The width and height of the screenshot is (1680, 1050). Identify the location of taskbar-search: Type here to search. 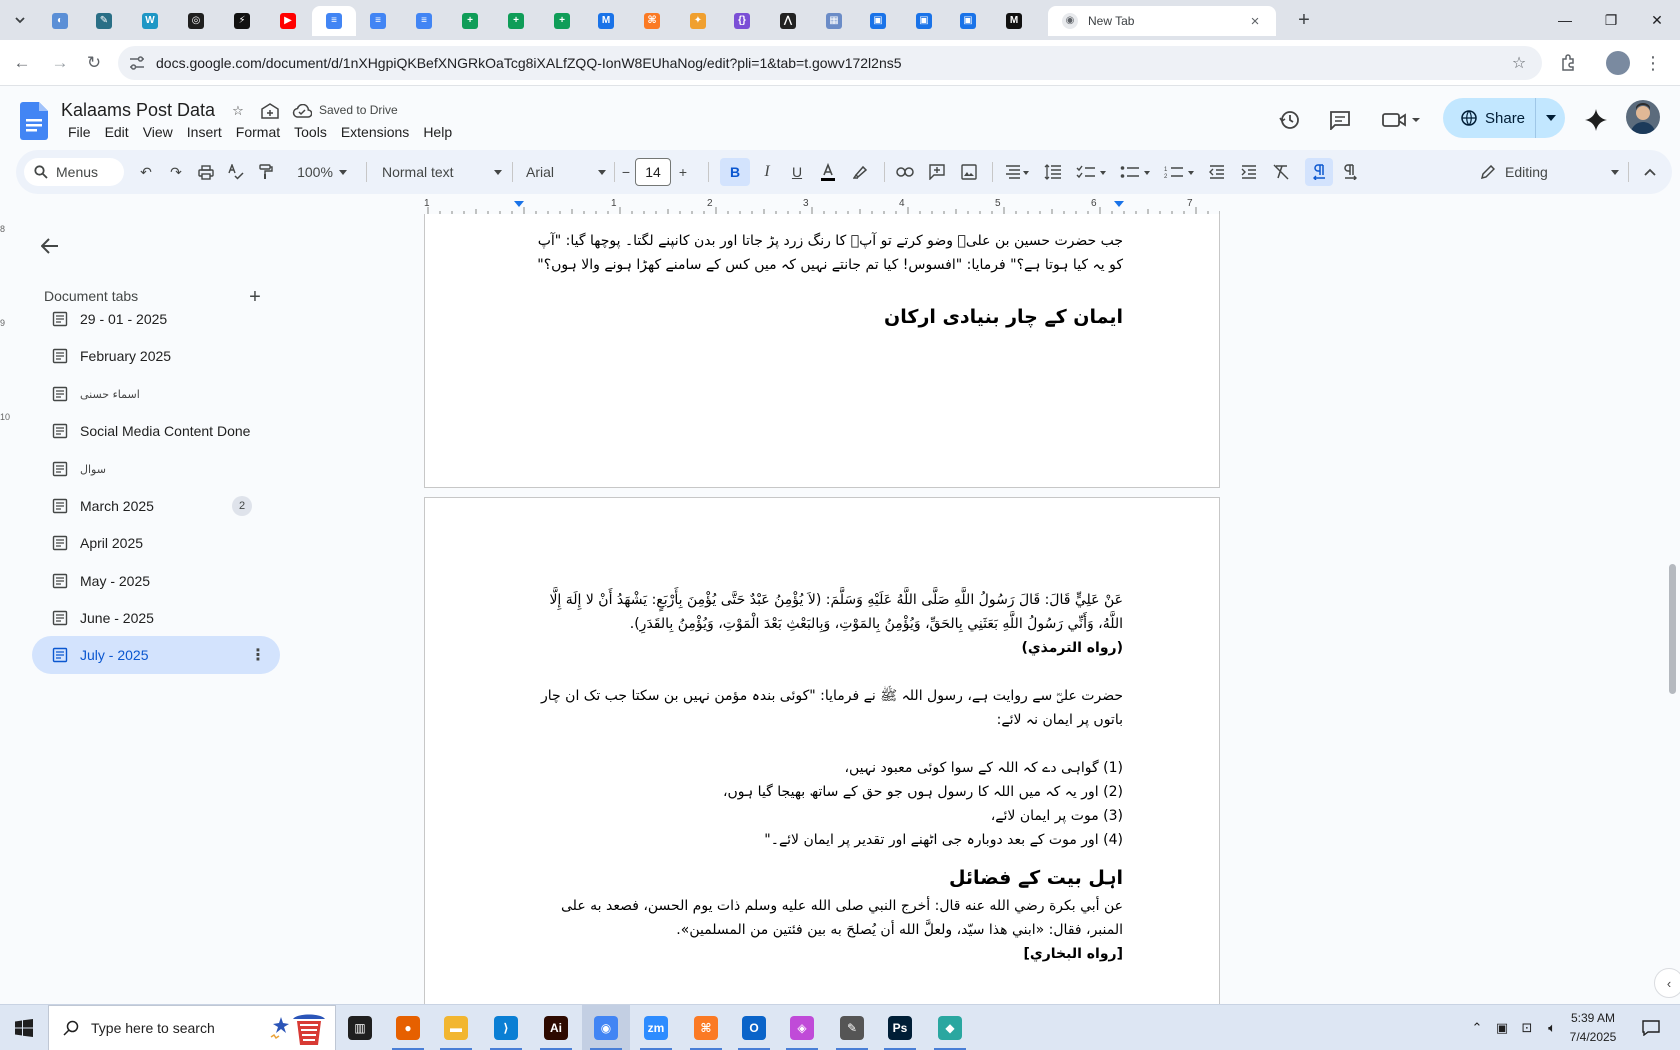
(192, 1027).